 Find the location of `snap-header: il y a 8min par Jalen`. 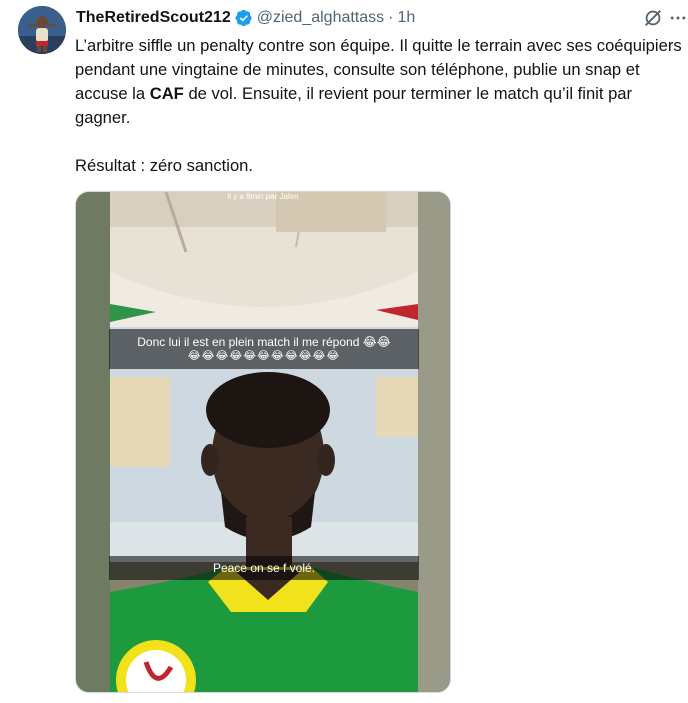

snap-header: il y a 8min par Jalen is located at coordinates (263, 196).